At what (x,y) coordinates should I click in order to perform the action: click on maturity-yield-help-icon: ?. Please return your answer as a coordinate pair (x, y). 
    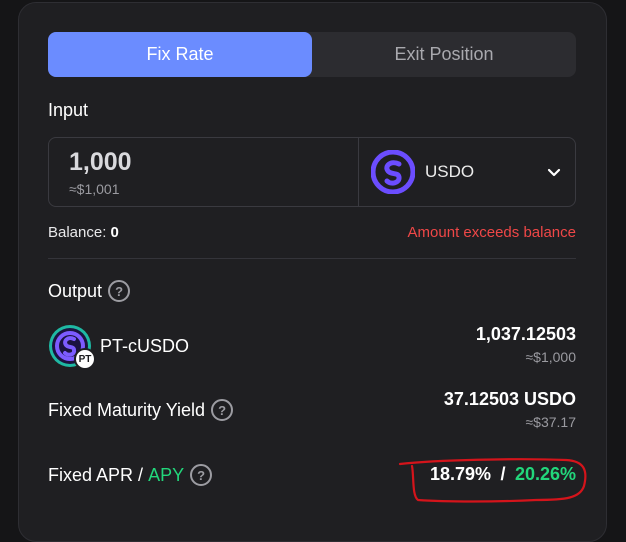
    Looking at the image, I should click on (222, 410).